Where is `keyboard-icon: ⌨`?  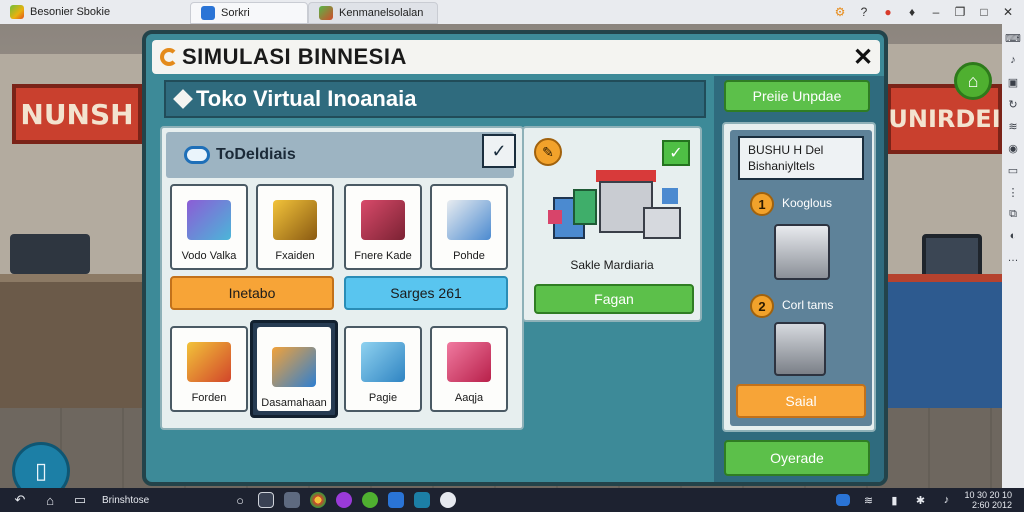 keyboard-icon: ⌨ is located at coordinates (1013, 38).